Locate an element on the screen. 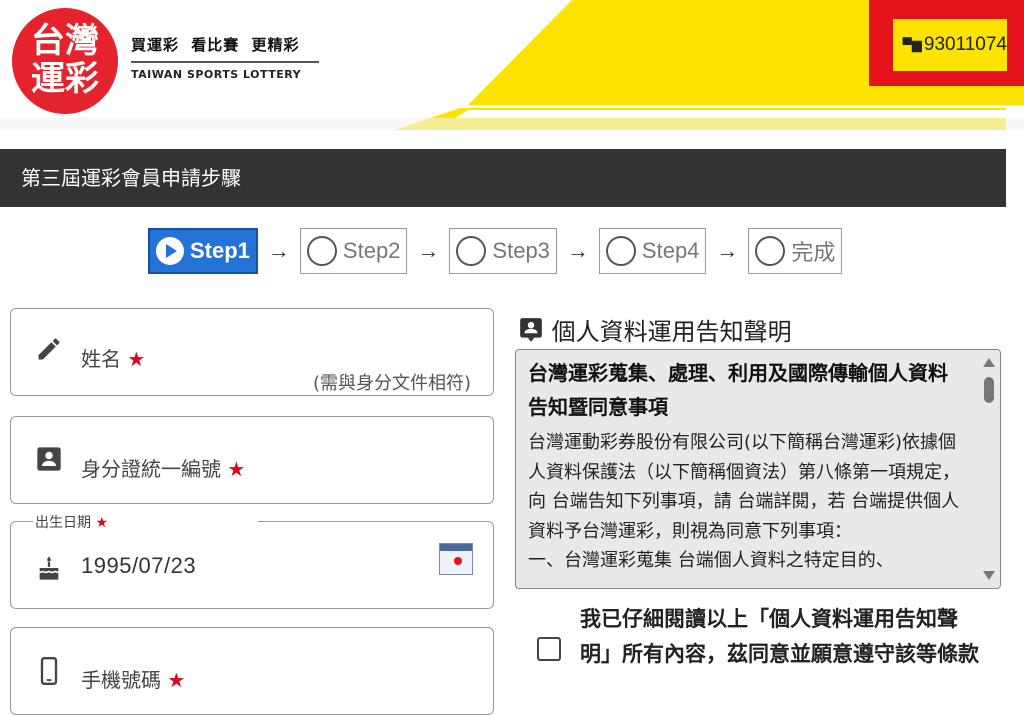 The height and width of the screenshot is (715, 1024). birthday-legend: 出生日期 ★ is located at coordinates (146, 522).